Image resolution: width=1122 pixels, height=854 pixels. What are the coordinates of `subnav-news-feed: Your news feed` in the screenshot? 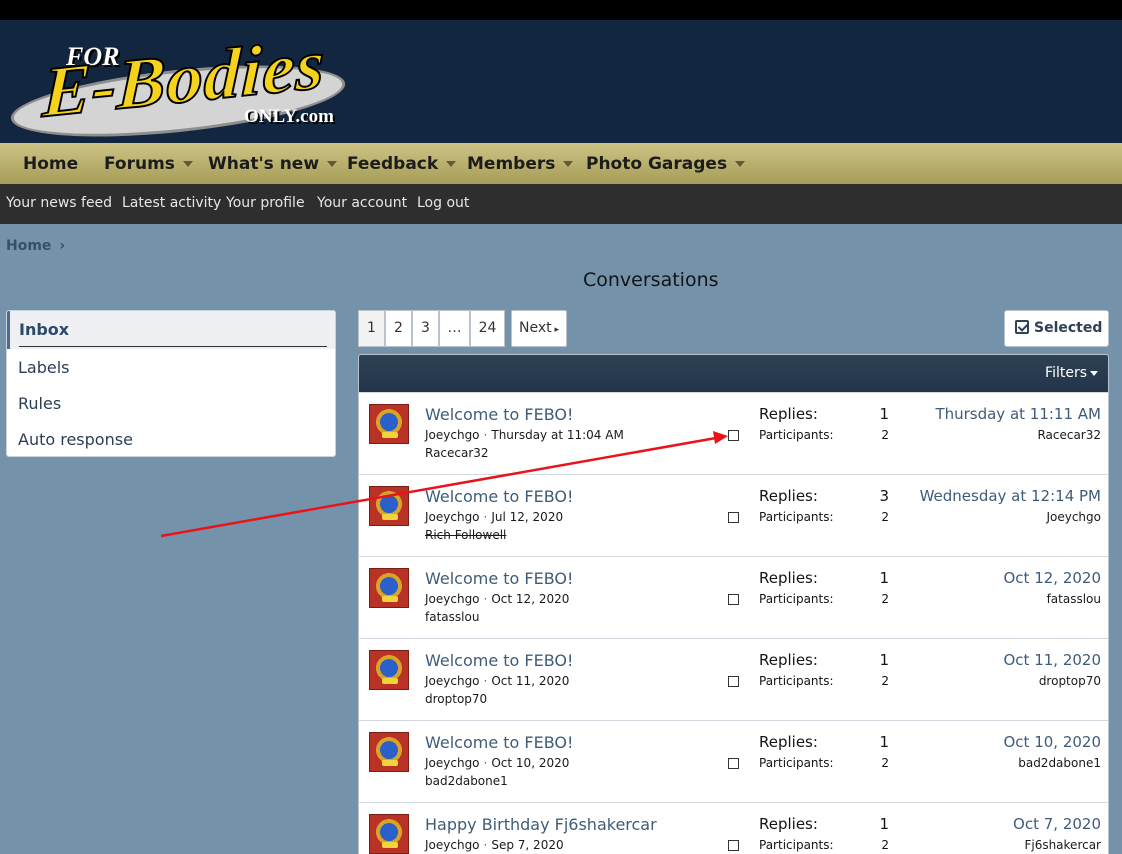 It's located at (59, 203).